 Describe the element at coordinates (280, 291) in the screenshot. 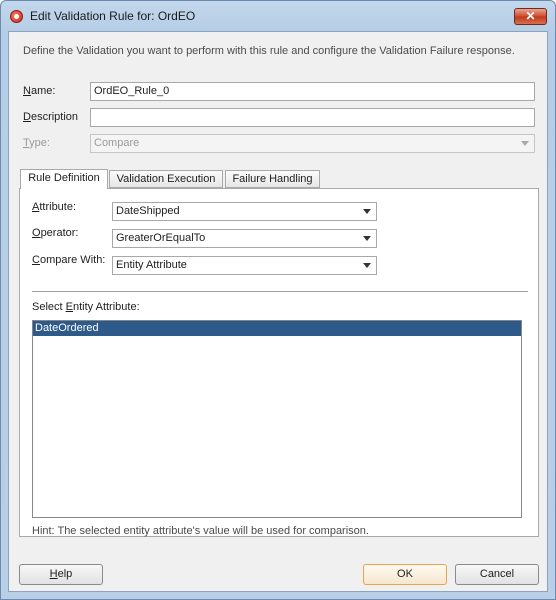

I see `separator-line` at that location.